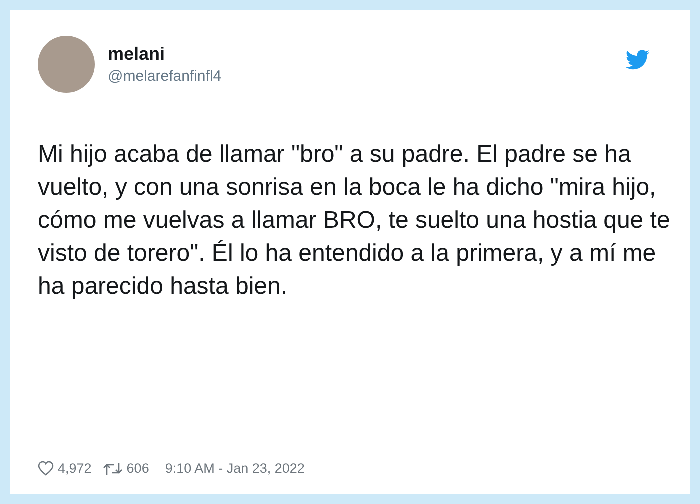  Describe the element at coordinates (75, 468) in the screenshot. I see `like-count: 4,972` at that location.